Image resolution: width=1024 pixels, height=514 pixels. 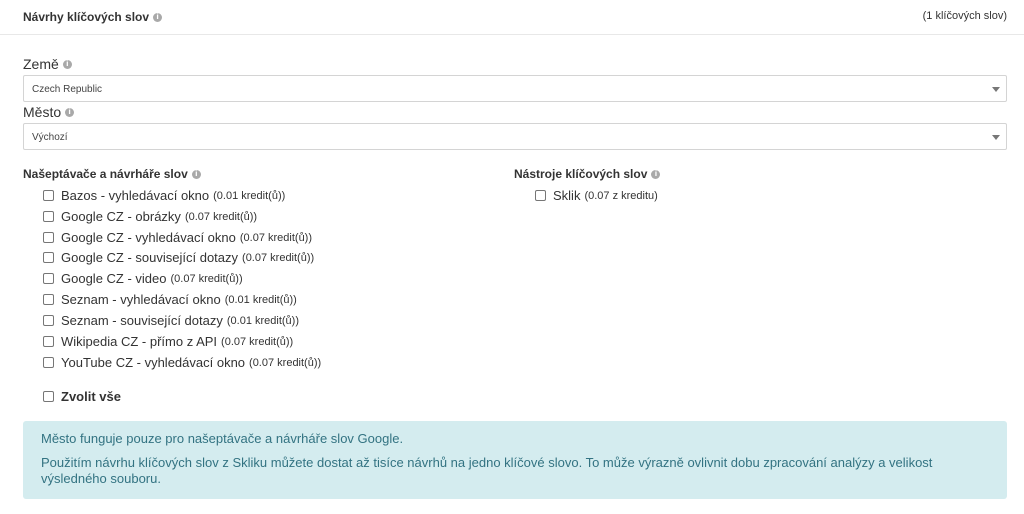 What do you see at coordinates (91, 396) in the screenshot?
I see `select-all-label: Zvolit vše` at bounding box center [91, 396].